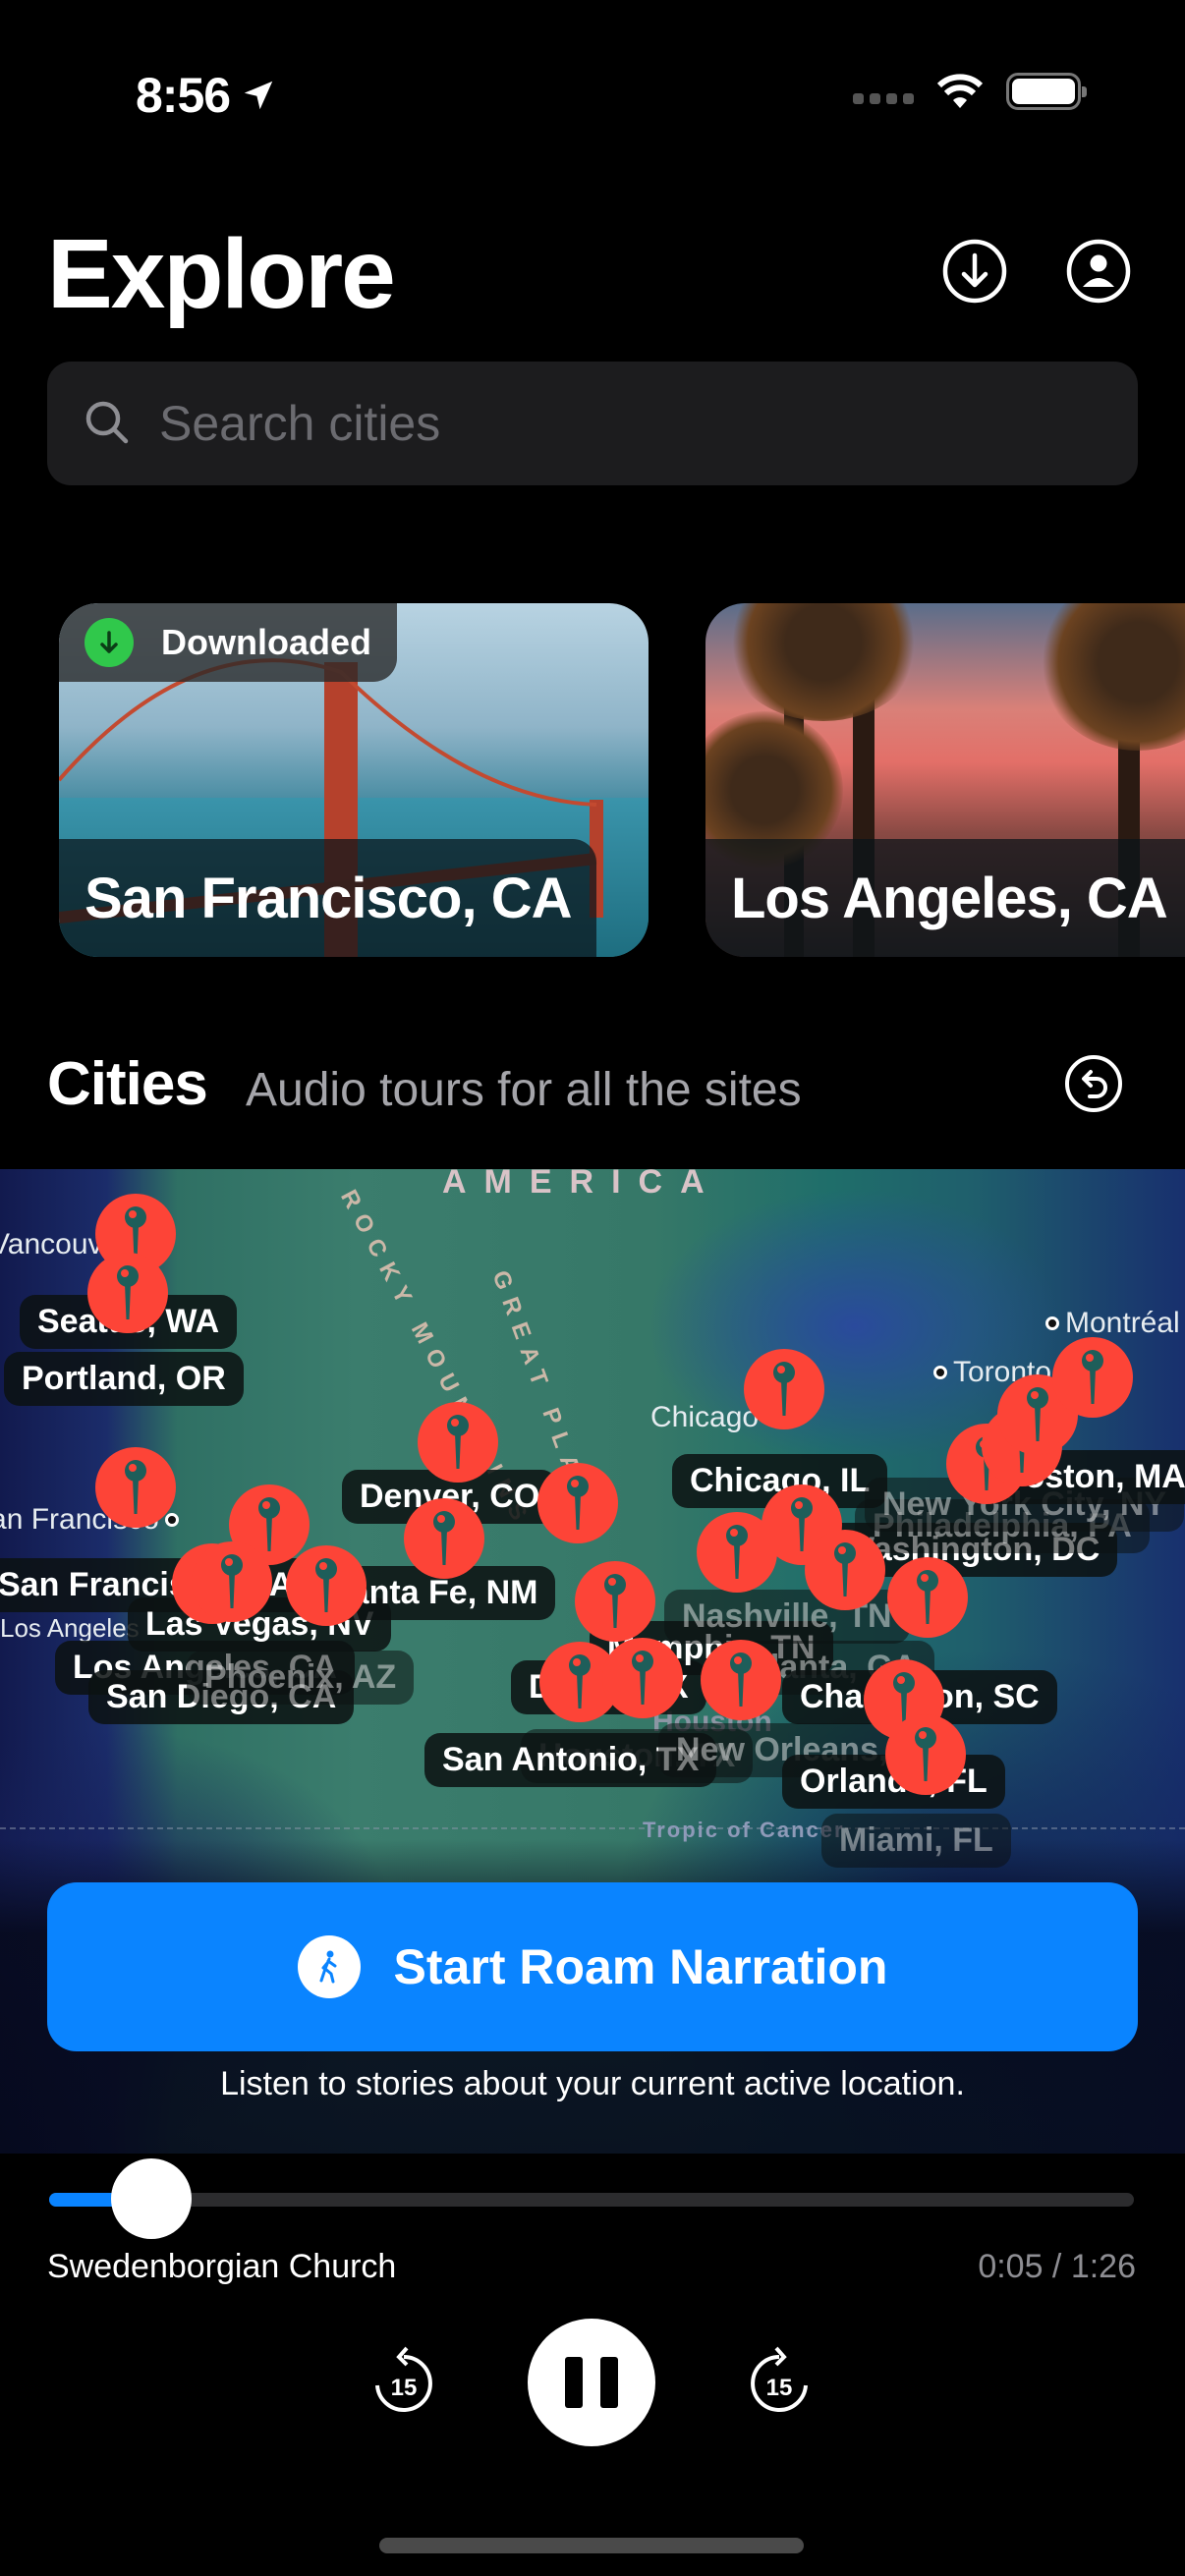 The width and height of the screenshot is (1185, 2576). What do you see at coordinates (582, 1185) in the screenshot?
I see `map-region-label: AMERICA` at bounding box center [582, 1185].